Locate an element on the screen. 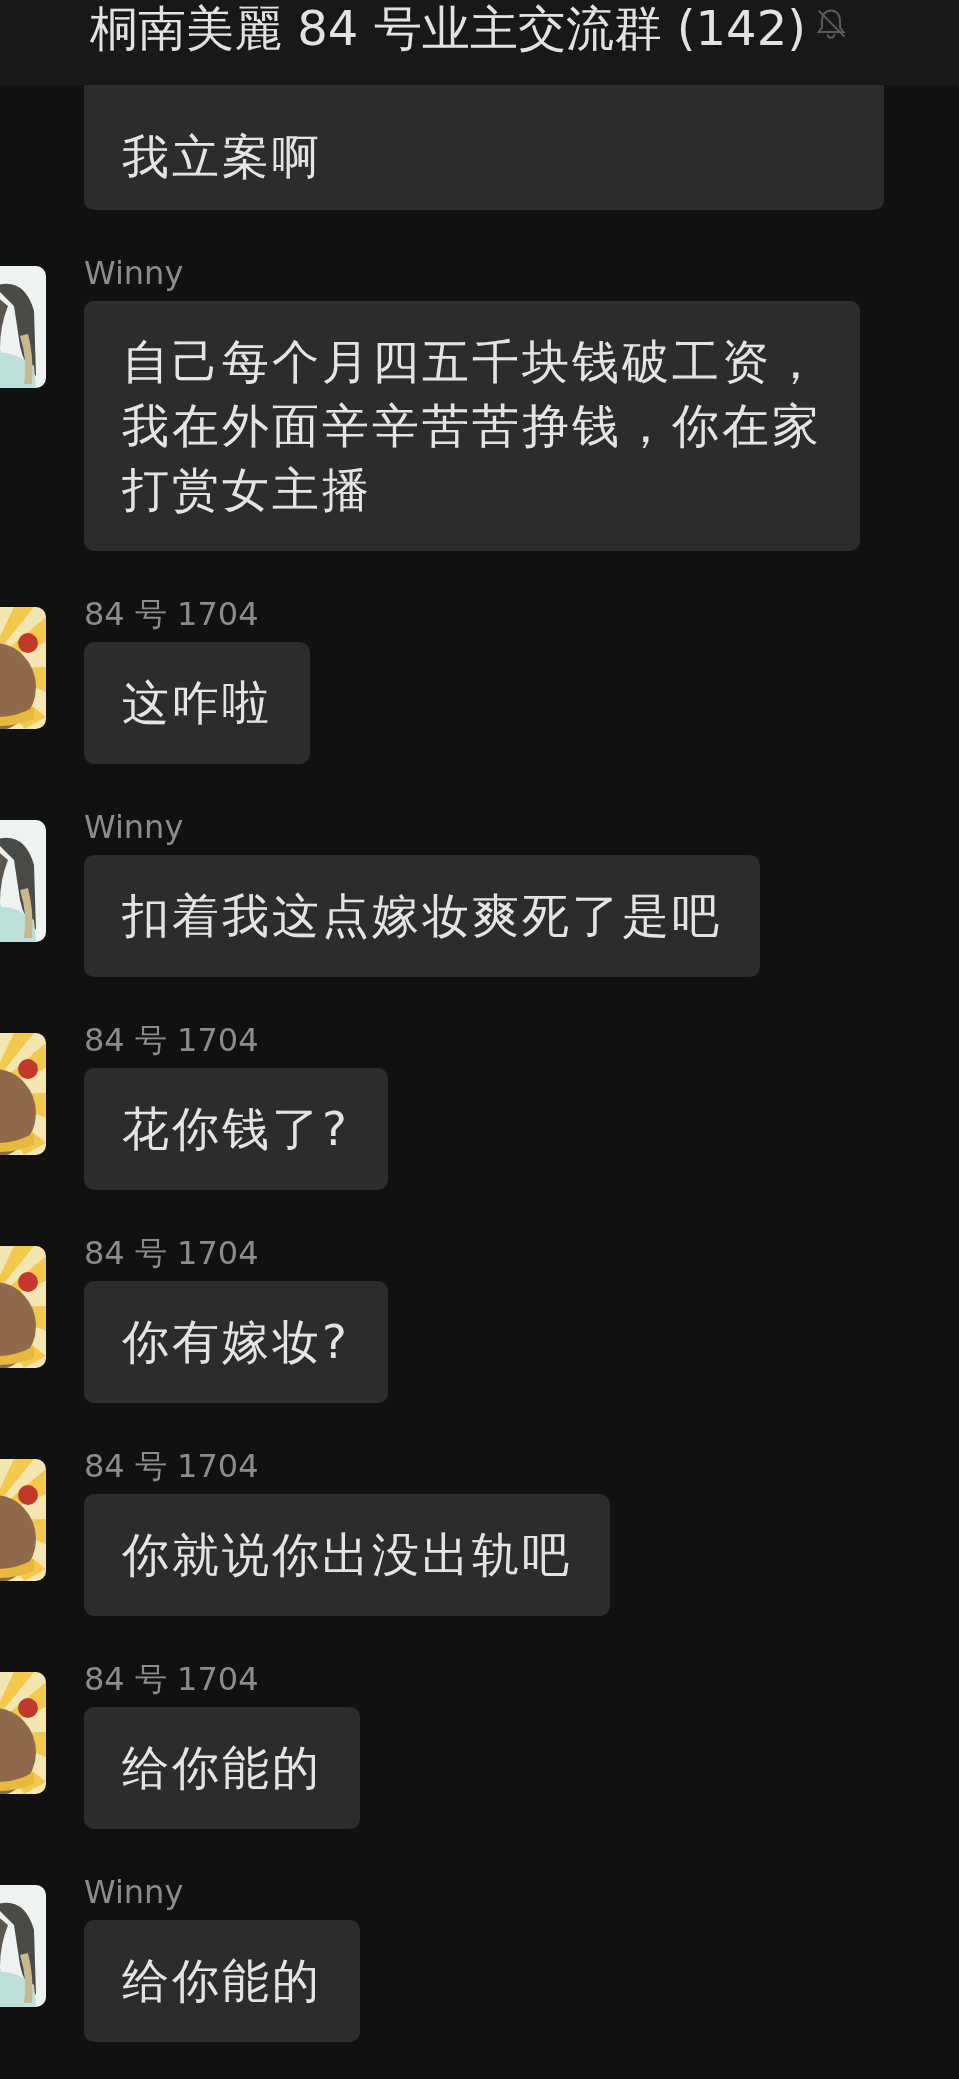  message-bubble: 扣着我这点嫁妆爽死了是吧 is located at coordinates (422, 916).